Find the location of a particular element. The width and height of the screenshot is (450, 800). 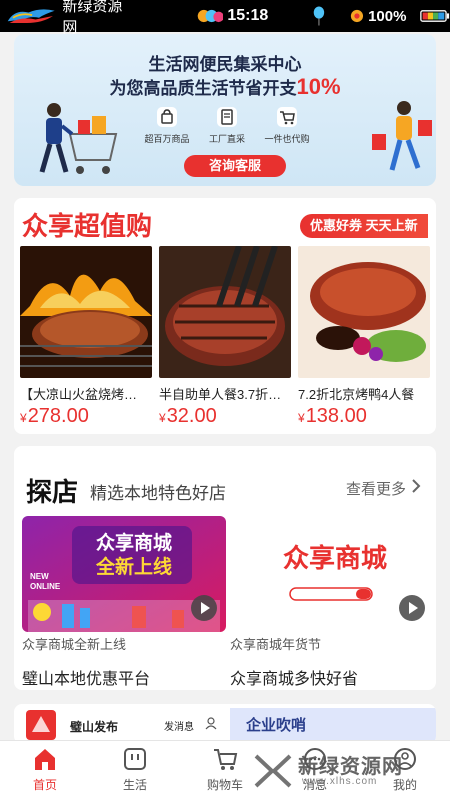

explore-caption: 众享商城年货节 is located at coordinates (276, 644).